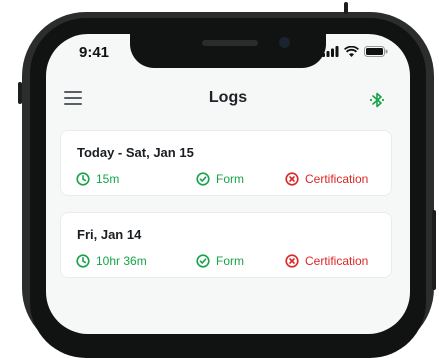 The width and height of the screenshot is (439, 358). I want to click on log-date: Today - Sat, Jan 15, so click(135, 152).